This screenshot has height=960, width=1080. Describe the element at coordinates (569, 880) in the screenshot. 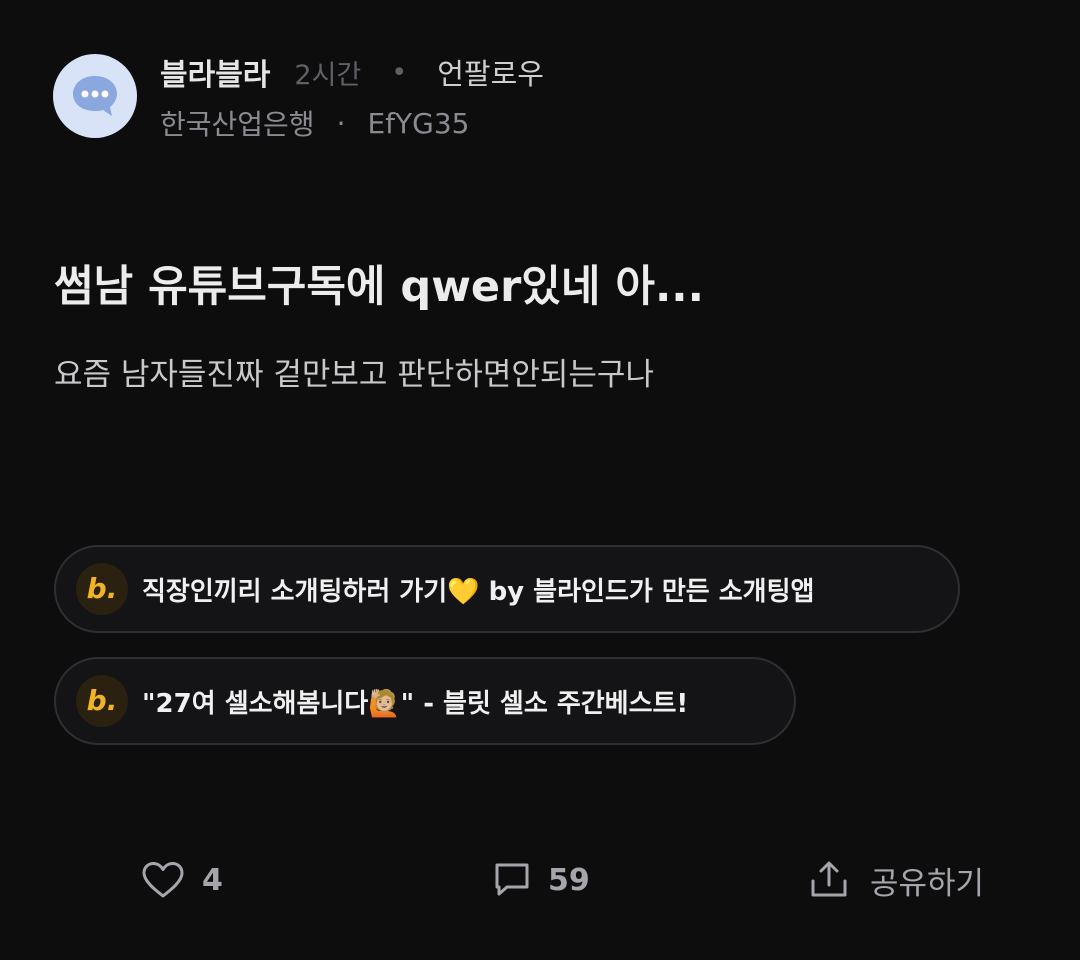

I see `comment-count: 59` at that location.